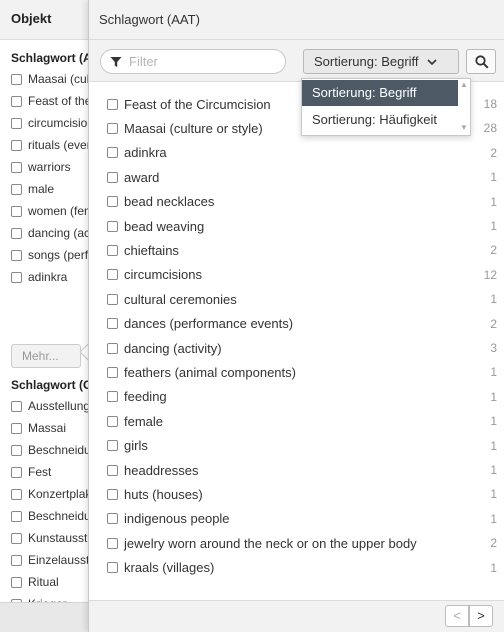 This screenshot has width=504, height=632. What do you see at coordinates (457, 616) in the screenshot?
I see `previous-page-button: <` at bounding box center [457, 616].